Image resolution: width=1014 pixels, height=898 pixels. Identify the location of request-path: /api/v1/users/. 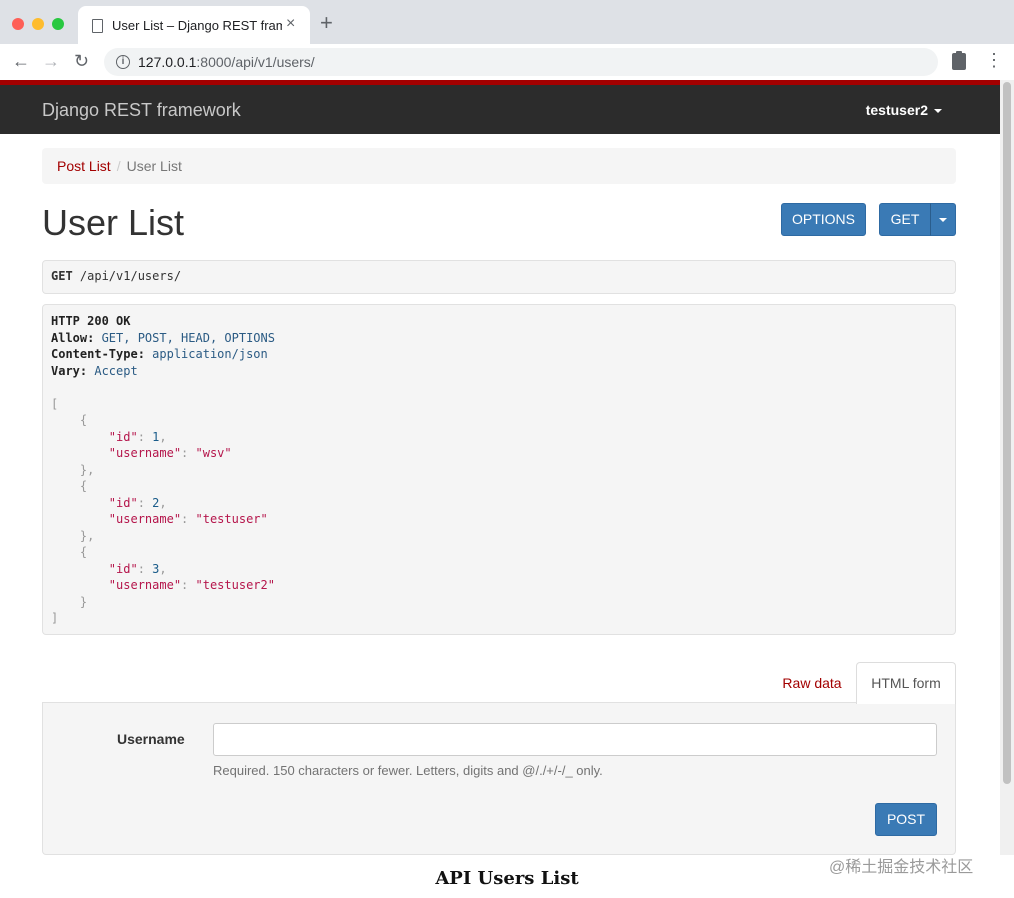
(127, 276).